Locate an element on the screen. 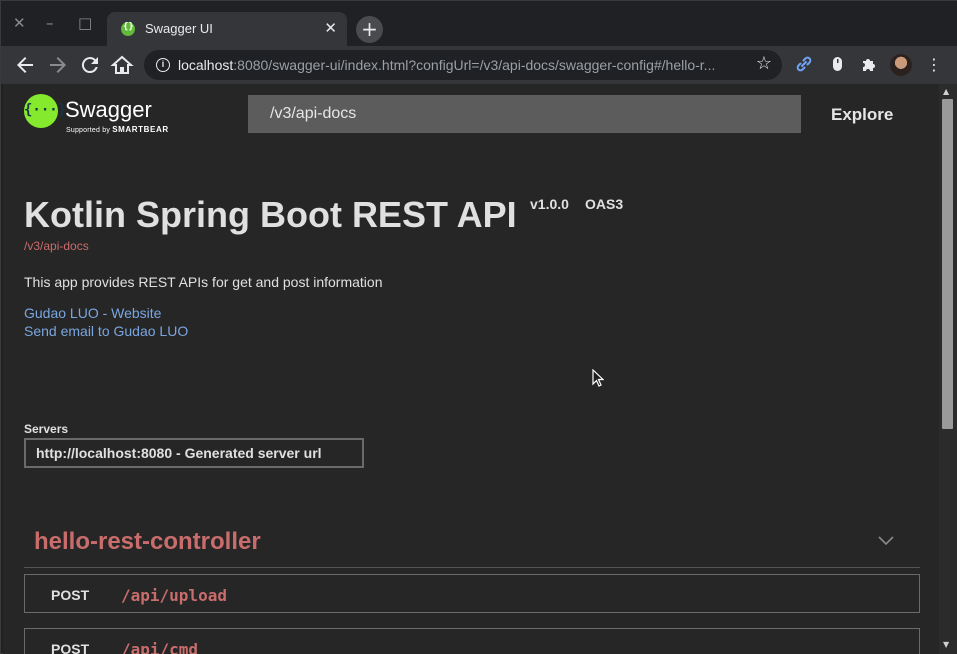  tab-title: Swagger UI is located at coordinates (179, 28).